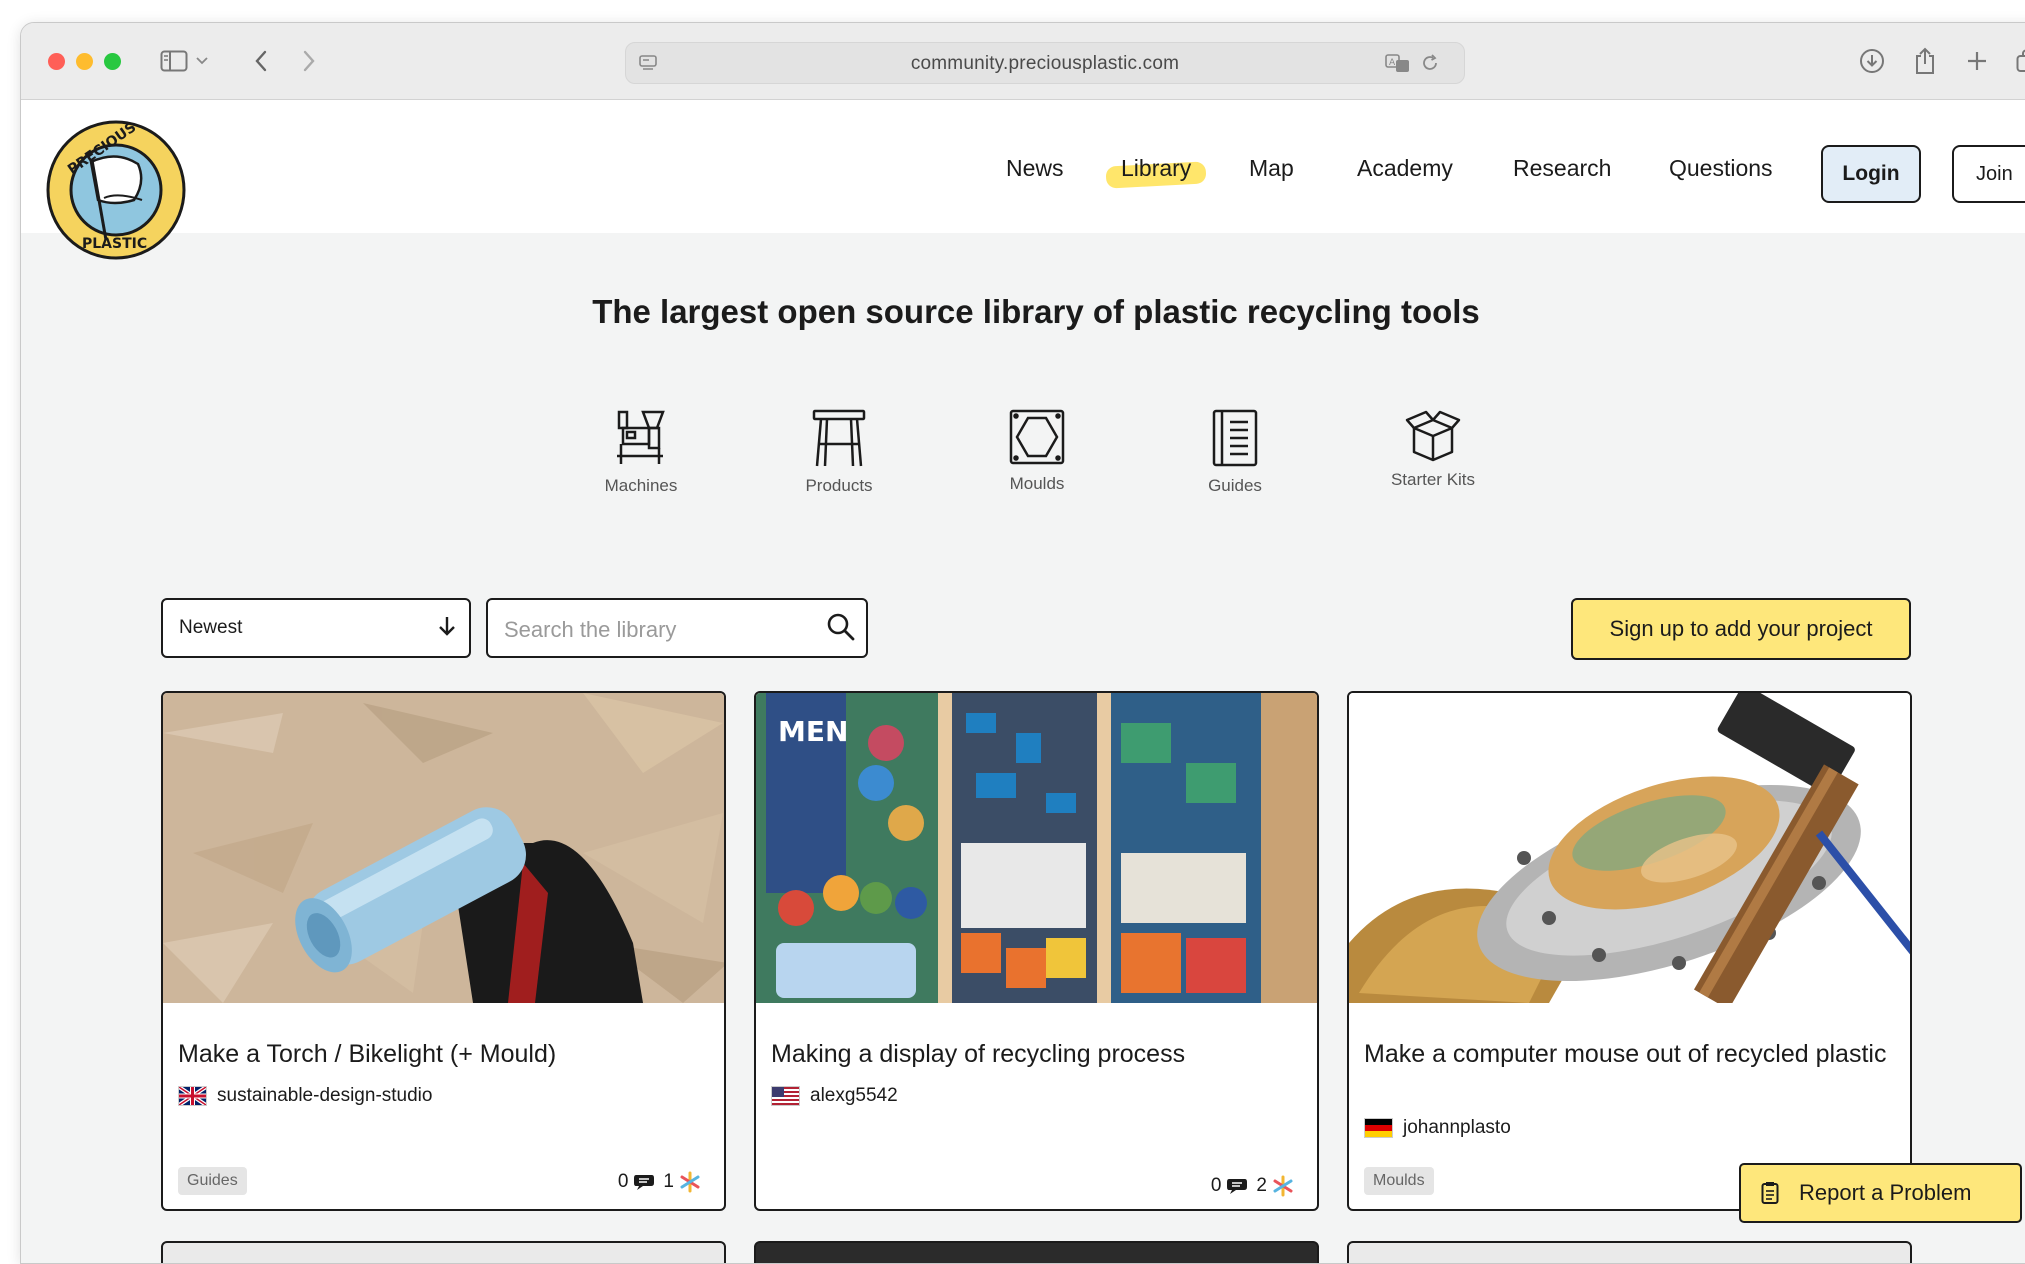 The width and height of the screenshot is (2025, 1264). I want to click on tab-overview-icon, so click(2018, 61).